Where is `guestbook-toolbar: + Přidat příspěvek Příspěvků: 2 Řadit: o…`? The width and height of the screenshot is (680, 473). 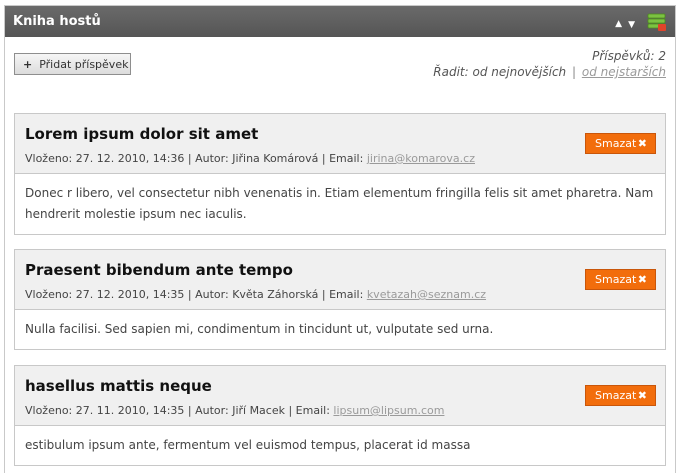
guestbook-toolbar: + Přidat příspěvek Příspěvků: 2 Řadit: o… is located at coordinates (340, 72).